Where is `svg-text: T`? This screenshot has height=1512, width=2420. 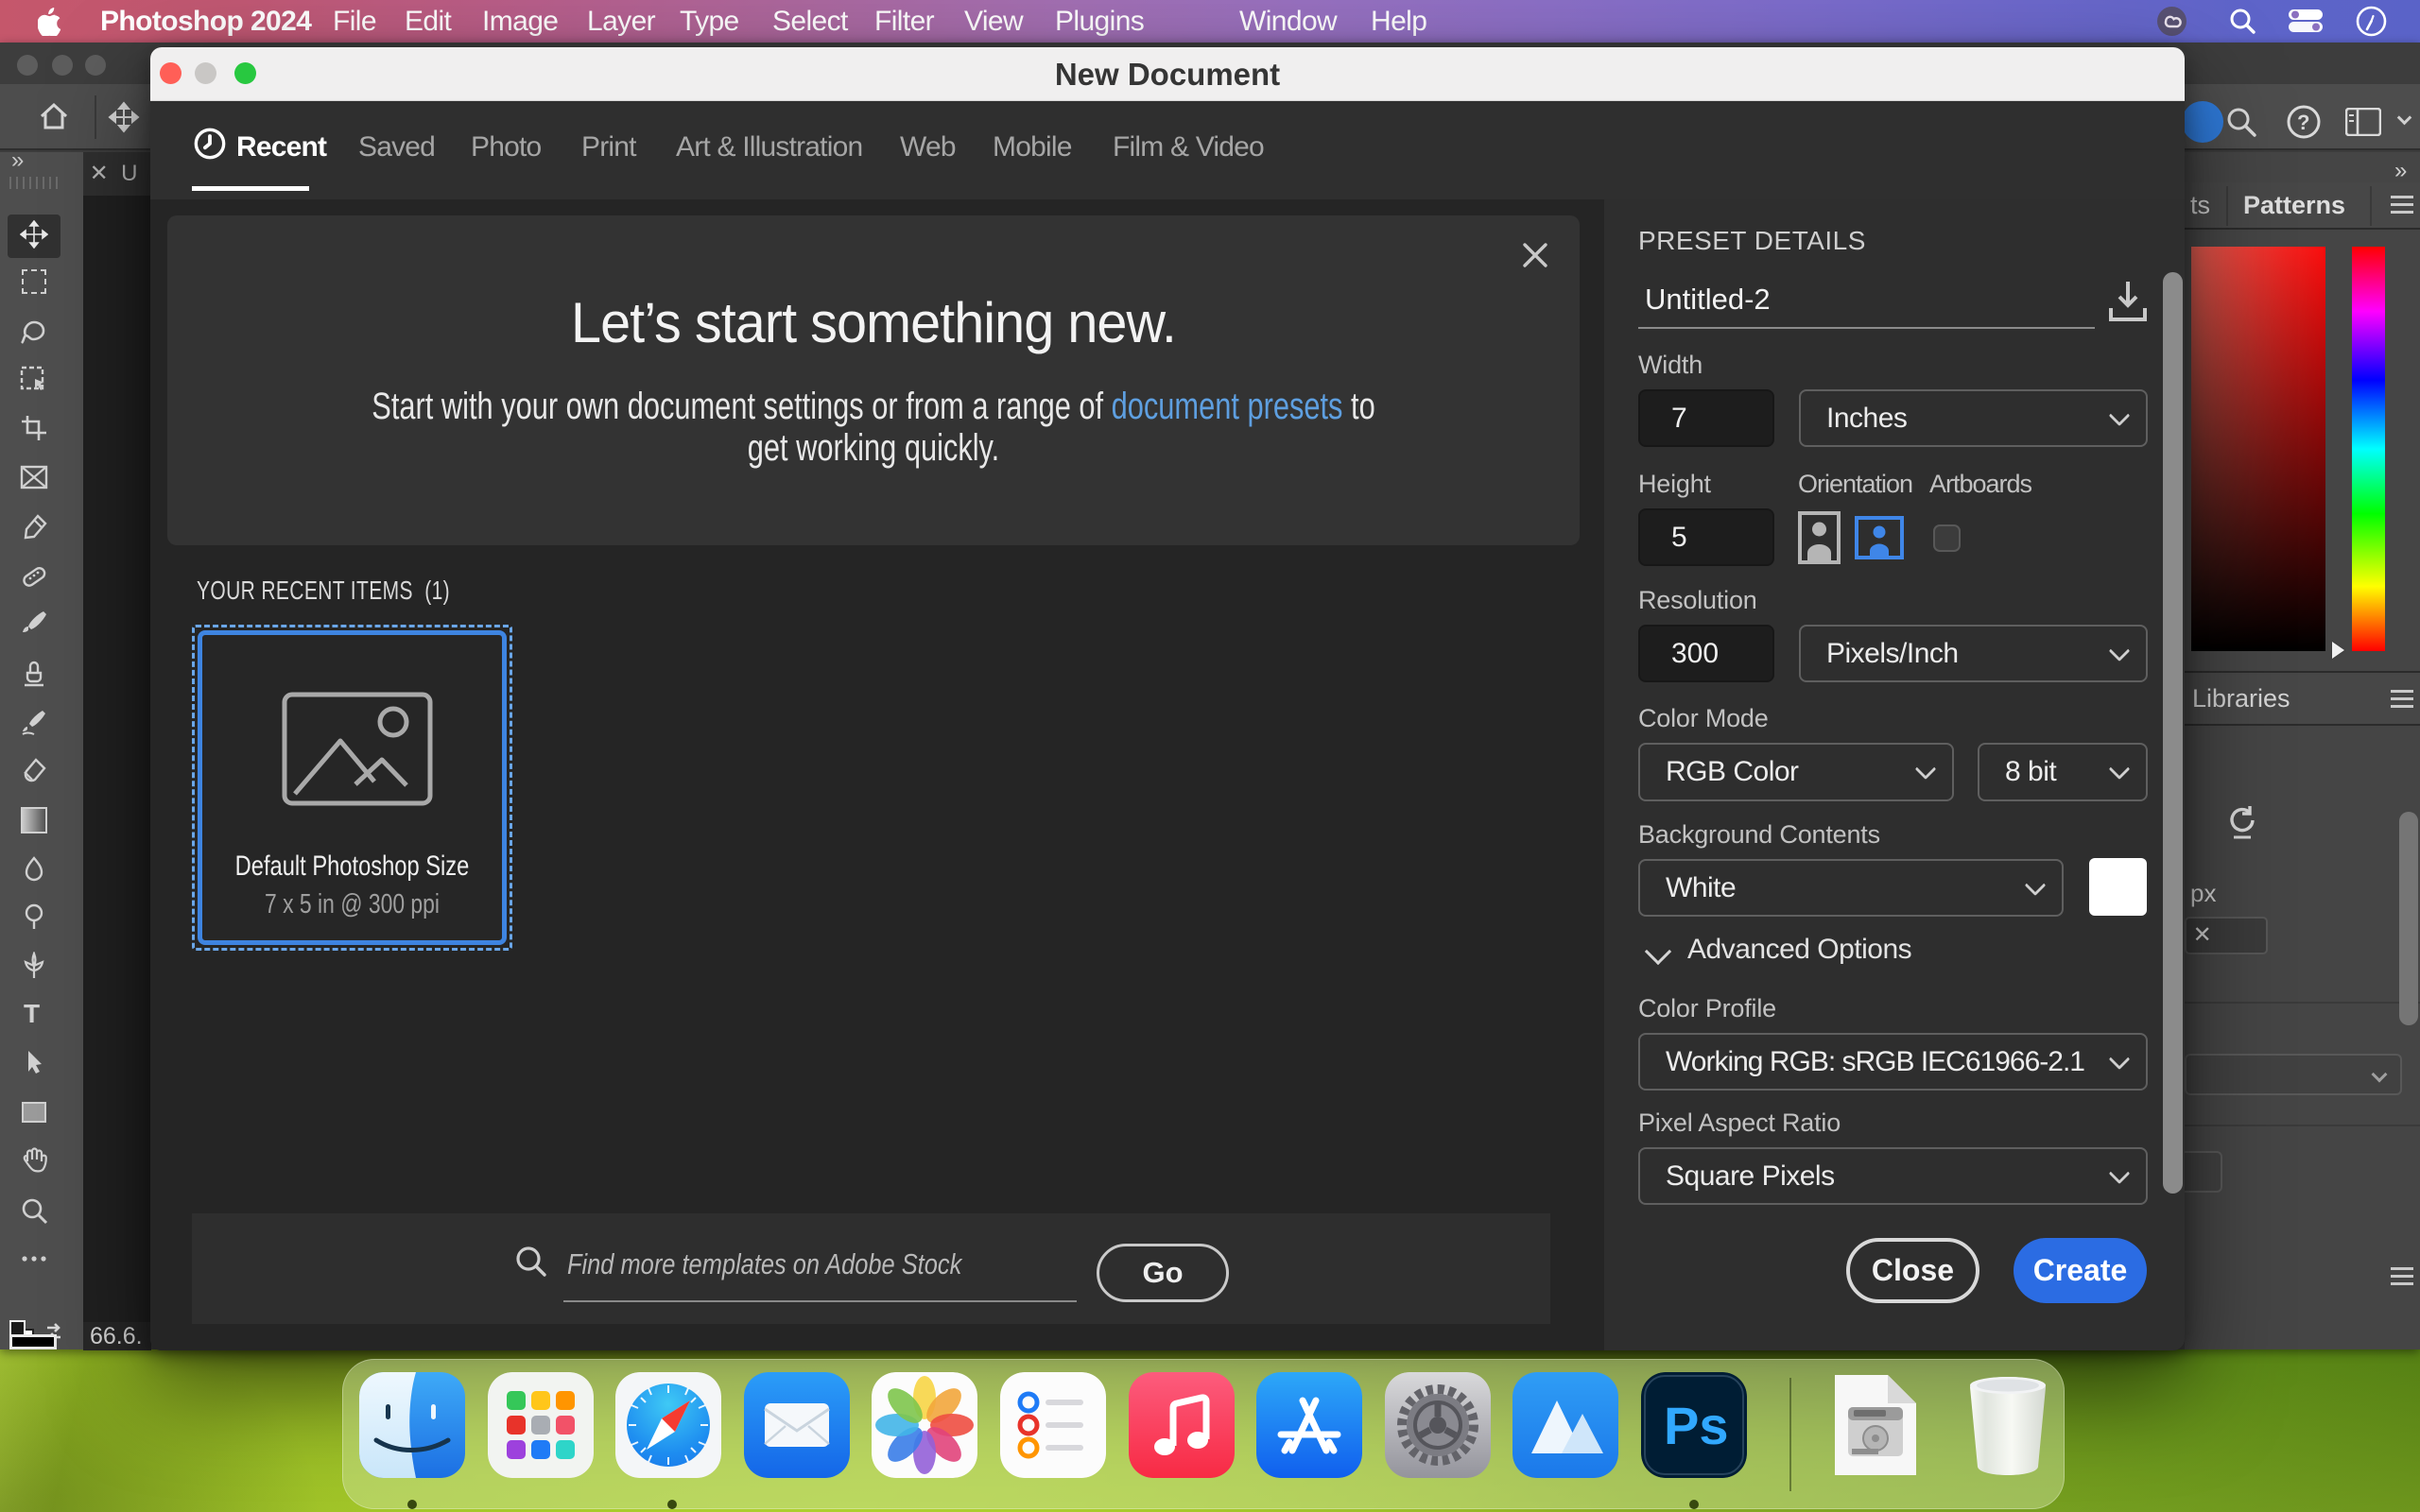
svg-text: T is located at coordinates (32, 1014).